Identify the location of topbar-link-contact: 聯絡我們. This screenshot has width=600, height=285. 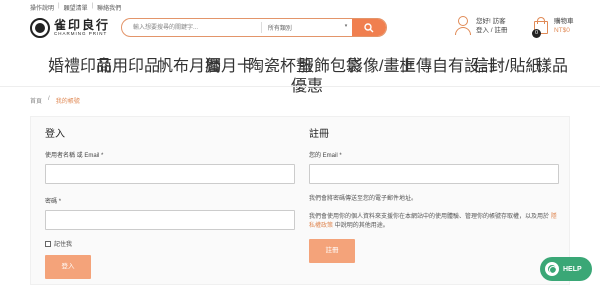
(109, 7).